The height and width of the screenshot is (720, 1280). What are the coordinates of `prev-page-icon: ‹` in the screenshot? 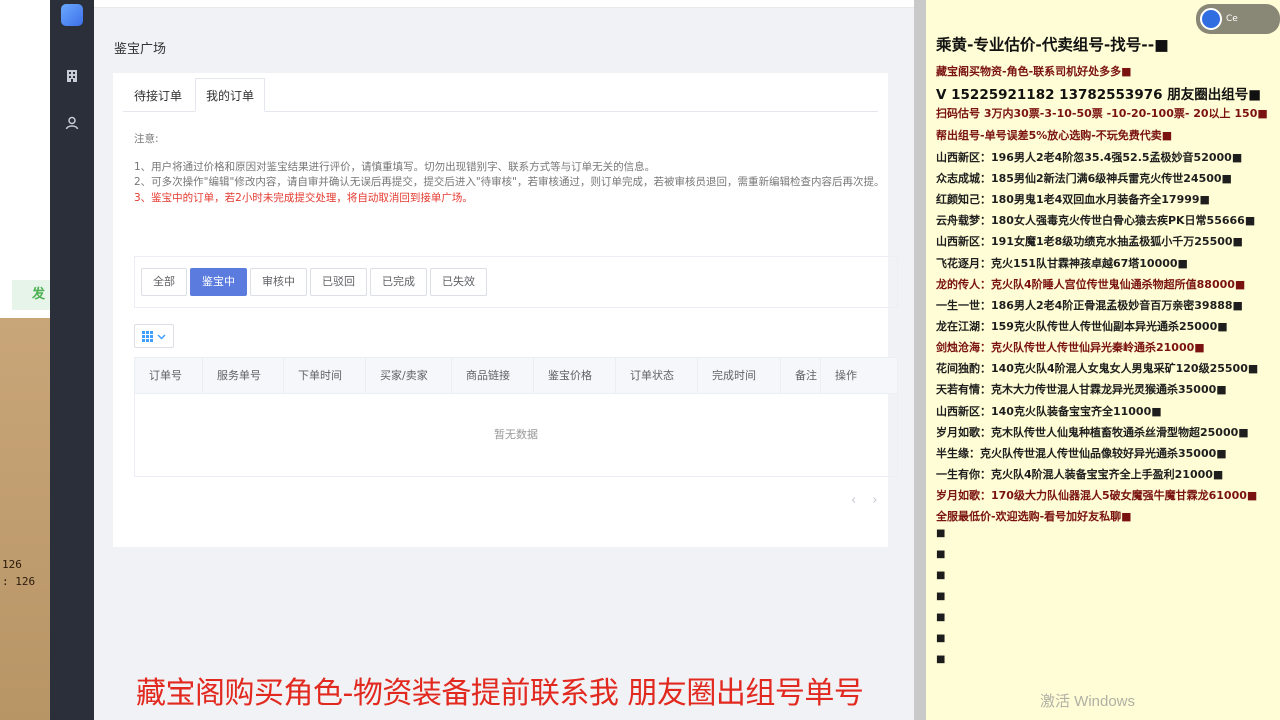 It's located at (853, 500).